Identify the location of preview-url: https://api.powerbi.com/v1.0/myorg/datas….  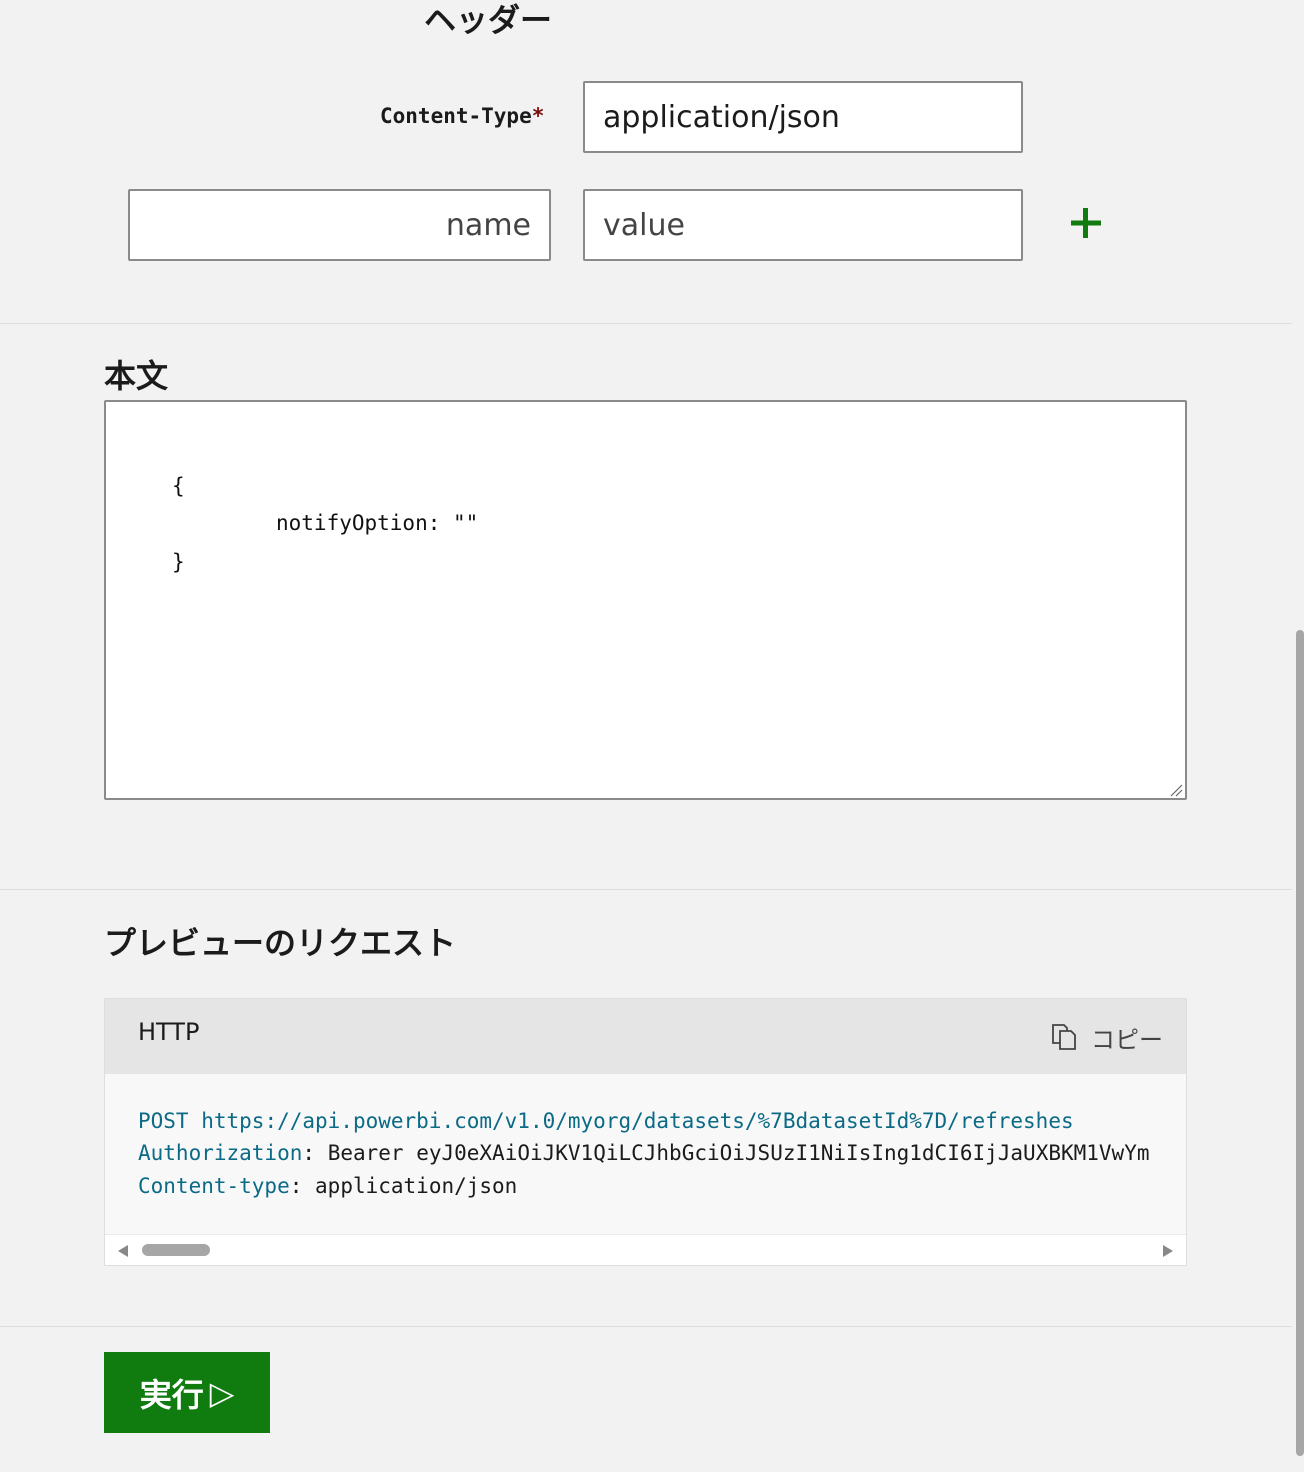
(637, 1121).